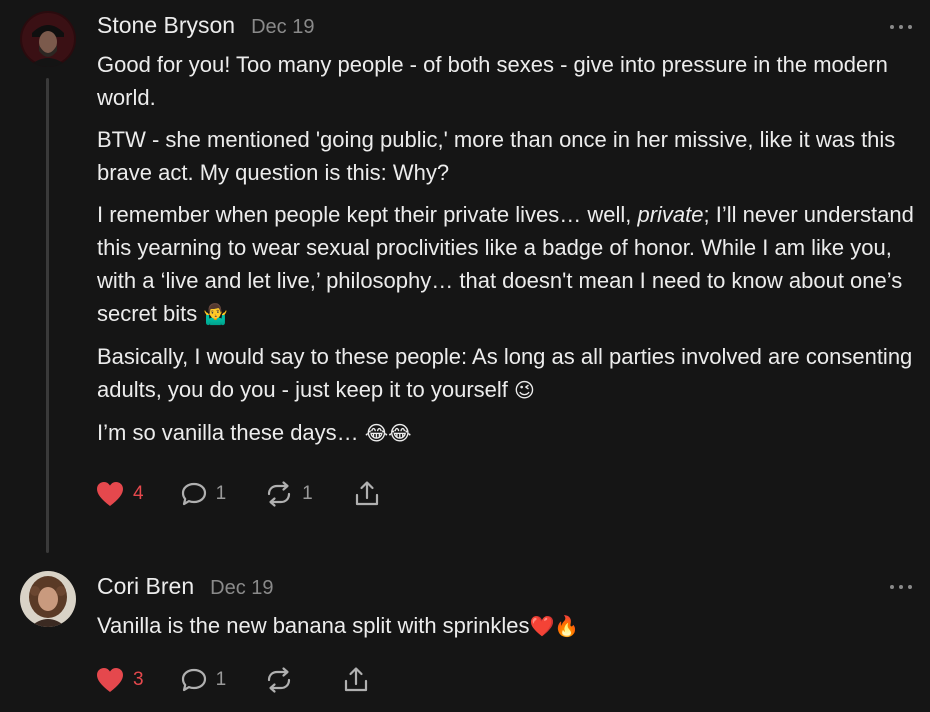 The width and height of the screenshot is (930, 712). I want to click on comment-header: Stone Bryson Dec 19, so click(205, 25).